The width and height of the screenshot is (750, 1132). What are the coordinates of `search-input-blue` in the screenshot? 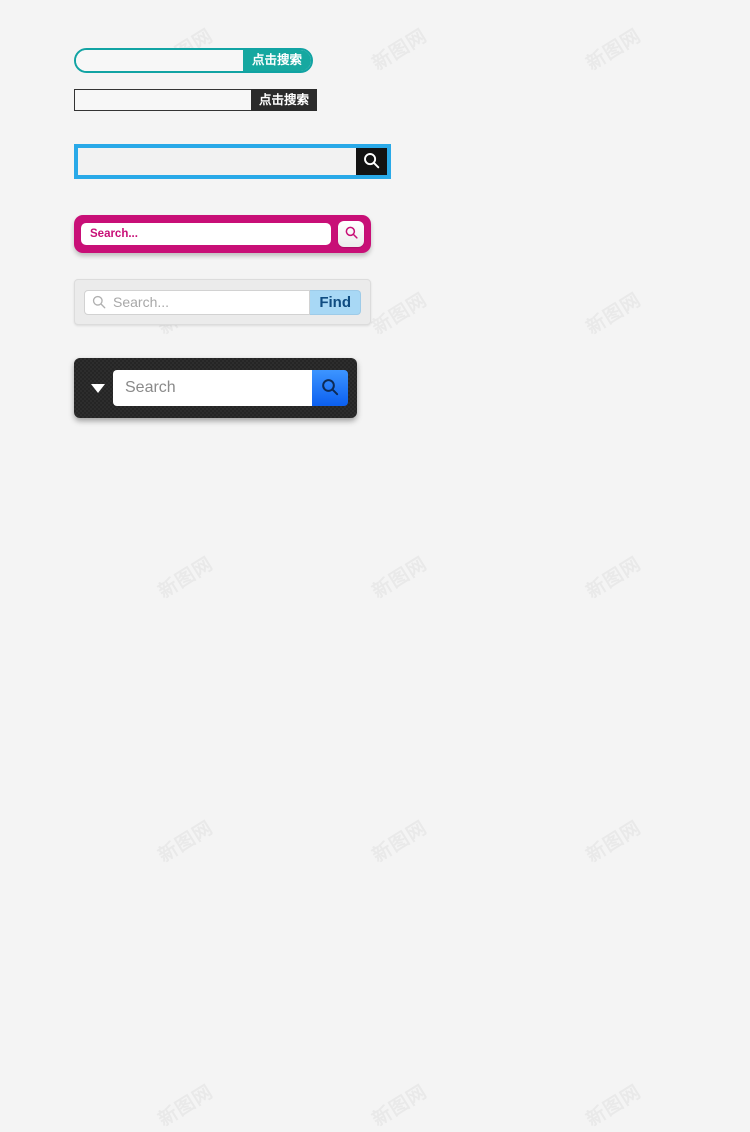 It's located at (217, 161).